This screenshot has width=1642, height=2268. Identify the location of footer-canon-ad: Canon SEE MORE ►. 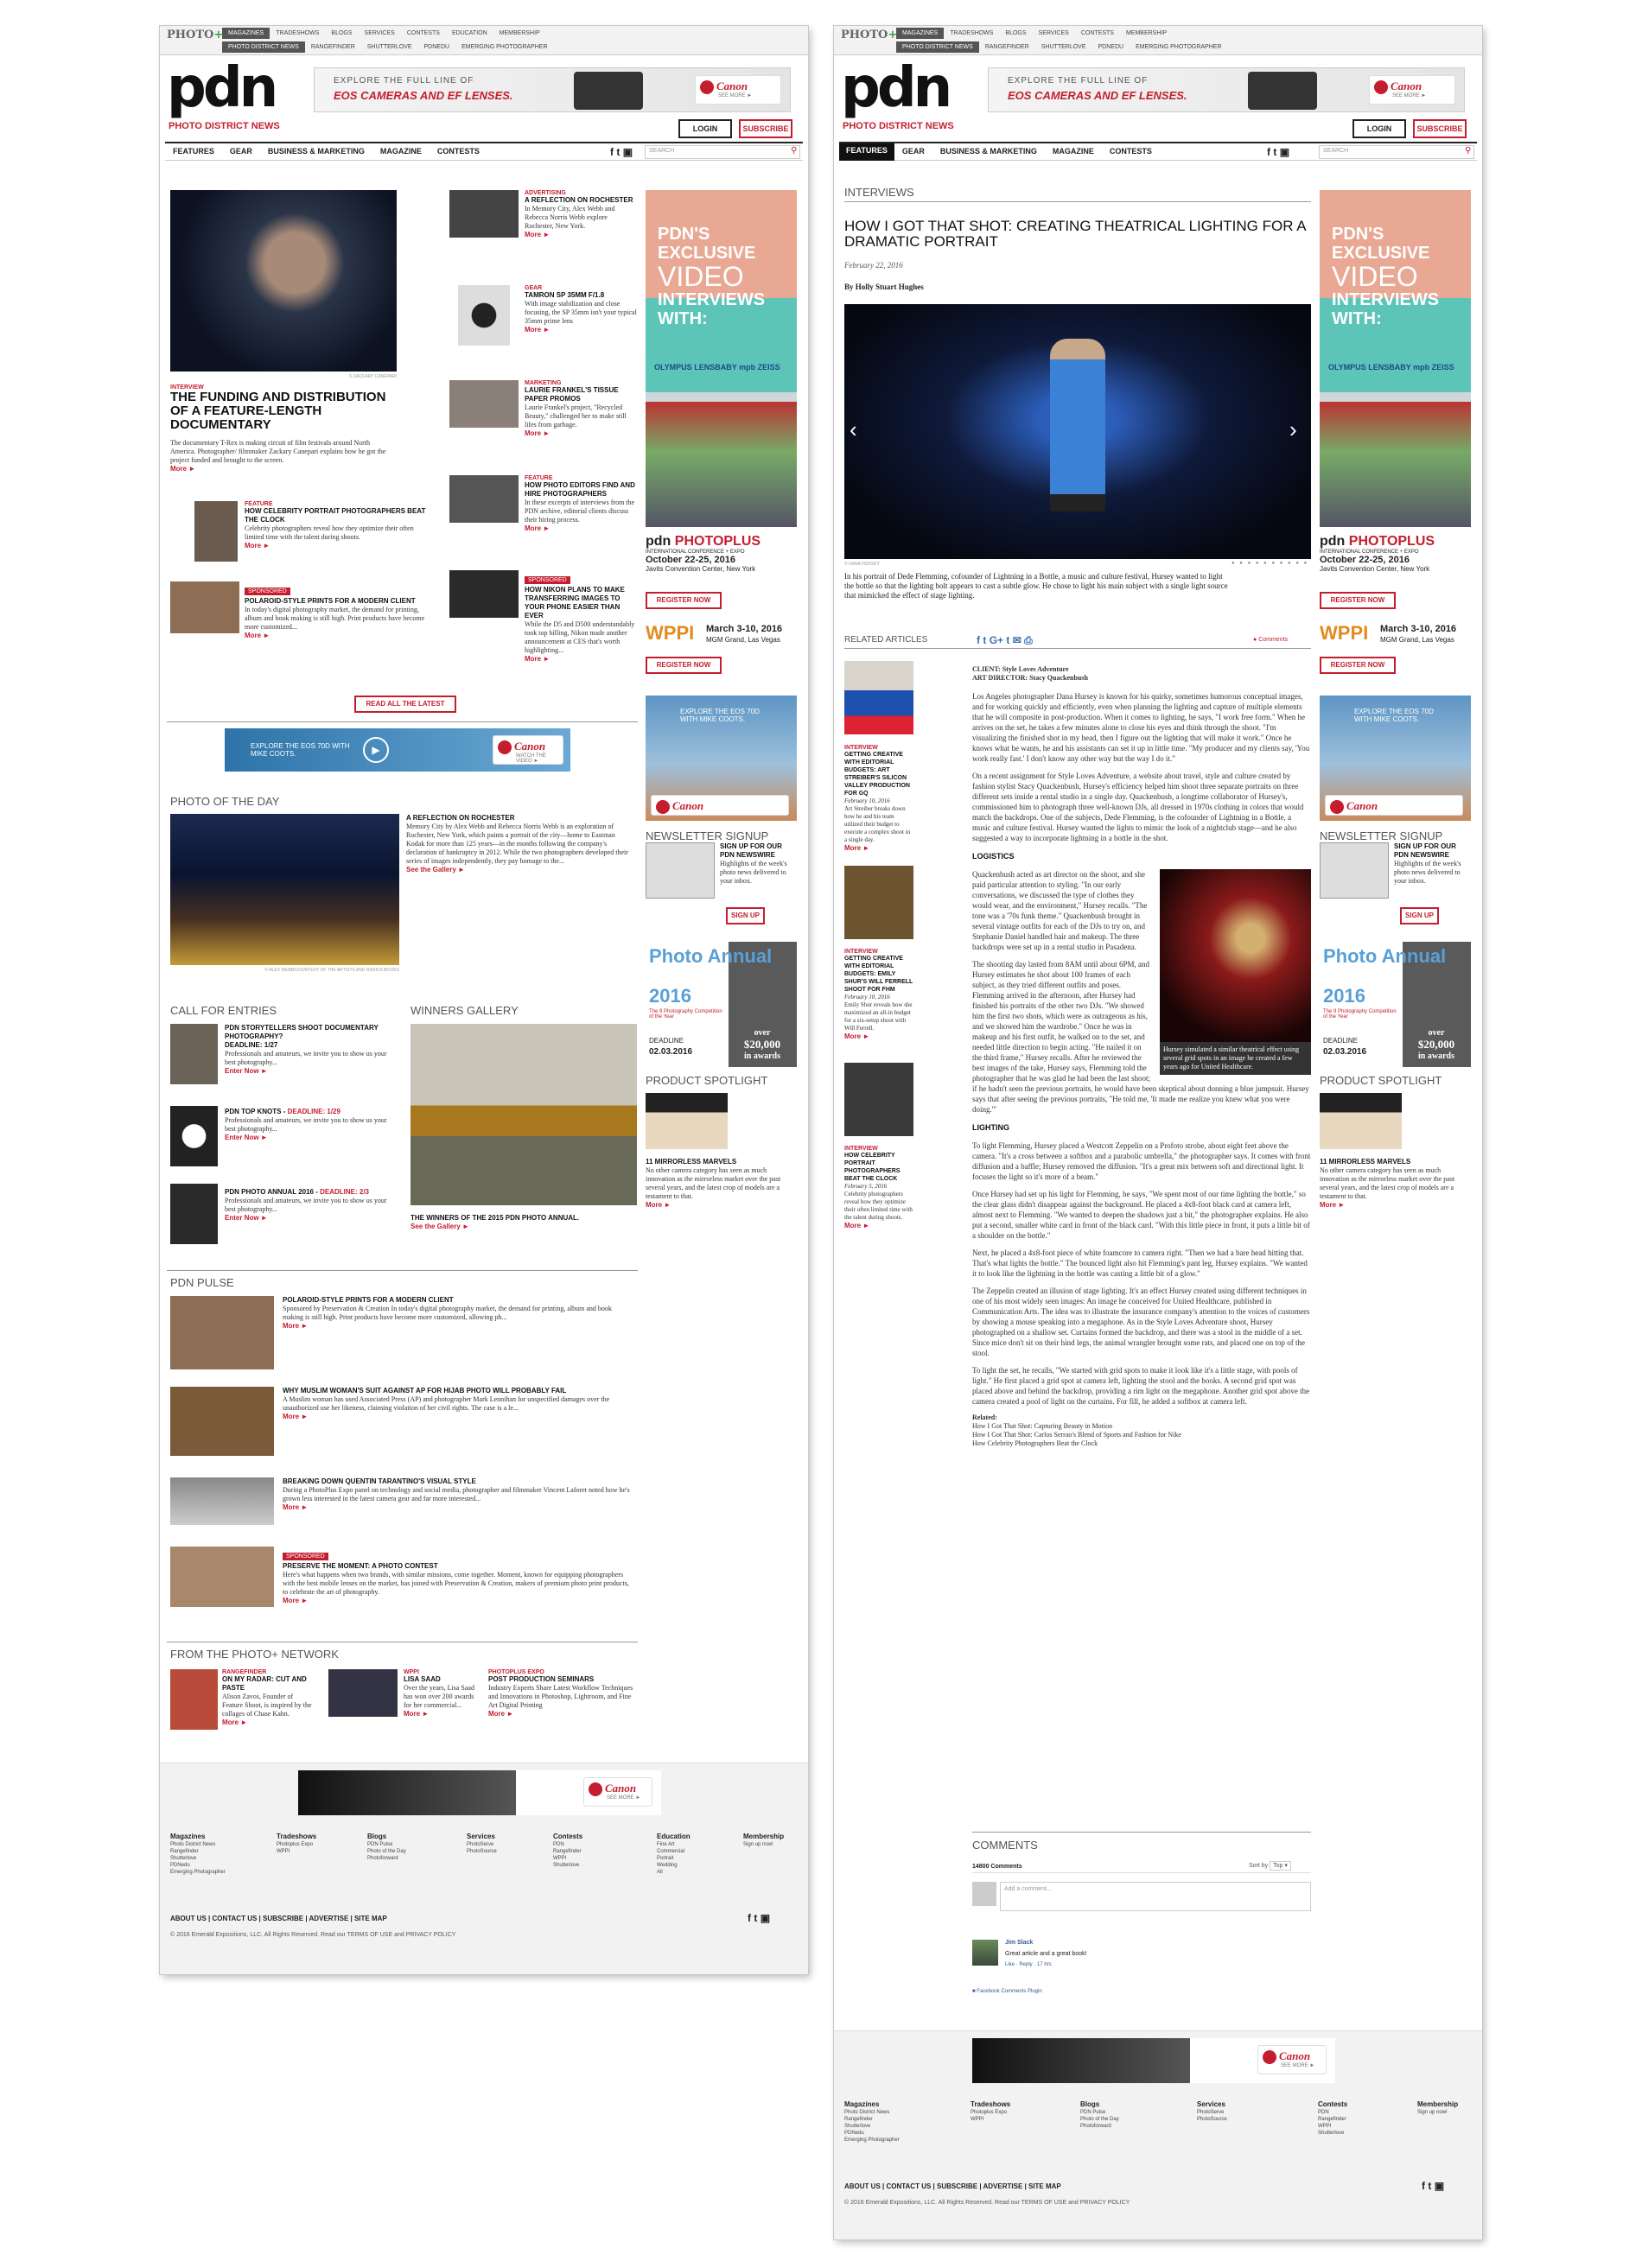
(1153, 2060).